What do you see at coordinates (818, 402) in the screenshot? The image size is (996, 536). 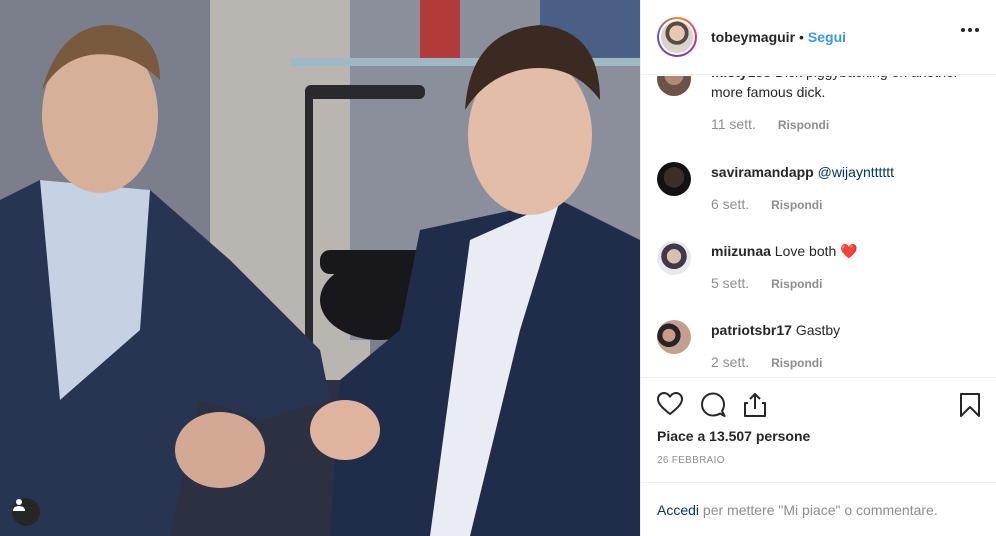 I see `post-actions-bar` at bounding box center [818, 402].